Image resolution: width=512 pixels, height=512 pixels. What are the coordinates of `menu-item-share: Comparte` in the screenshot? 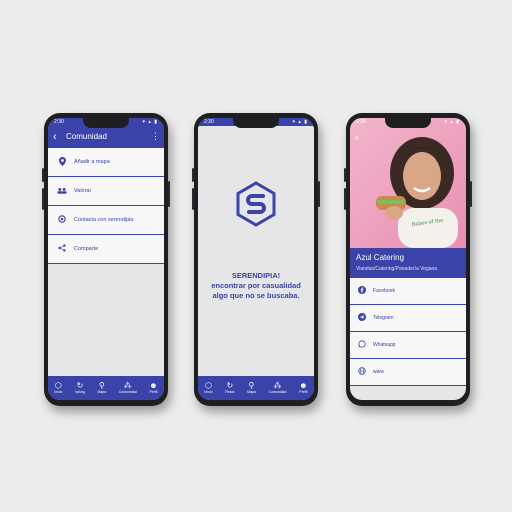 It's located at (106, 249).